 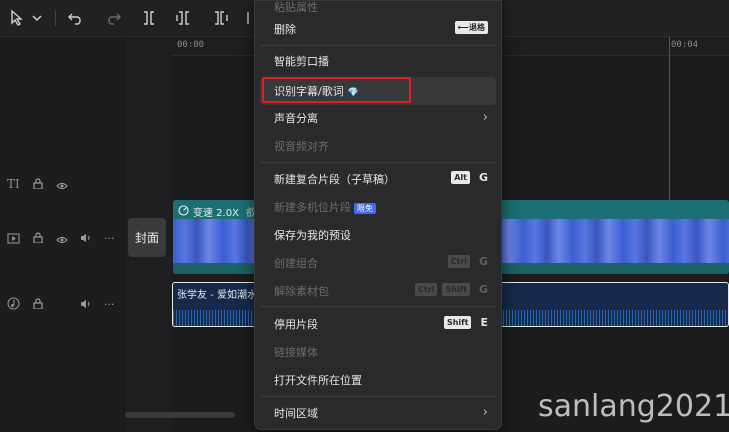 I want to click on shortcut-alt: Alt, so click(x=460, y=177).